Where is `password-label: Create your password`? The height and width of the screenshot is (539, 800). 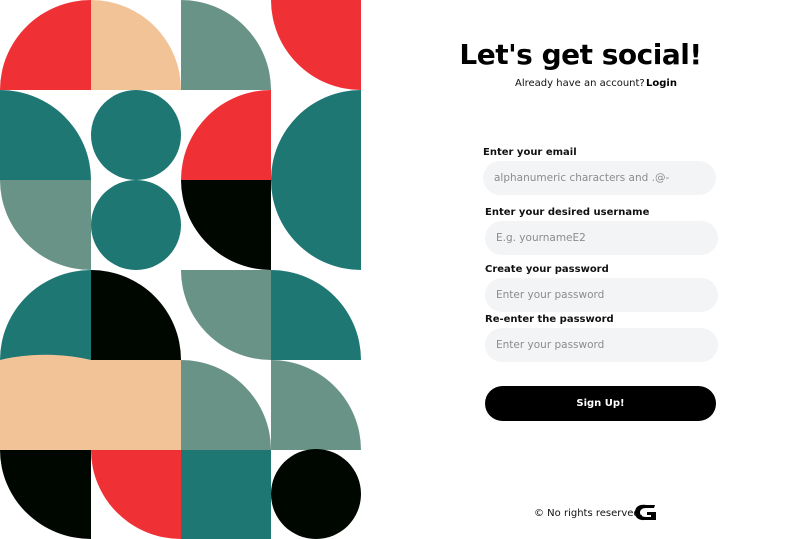 password-label: Create your password is located at coordinates (547, 269).